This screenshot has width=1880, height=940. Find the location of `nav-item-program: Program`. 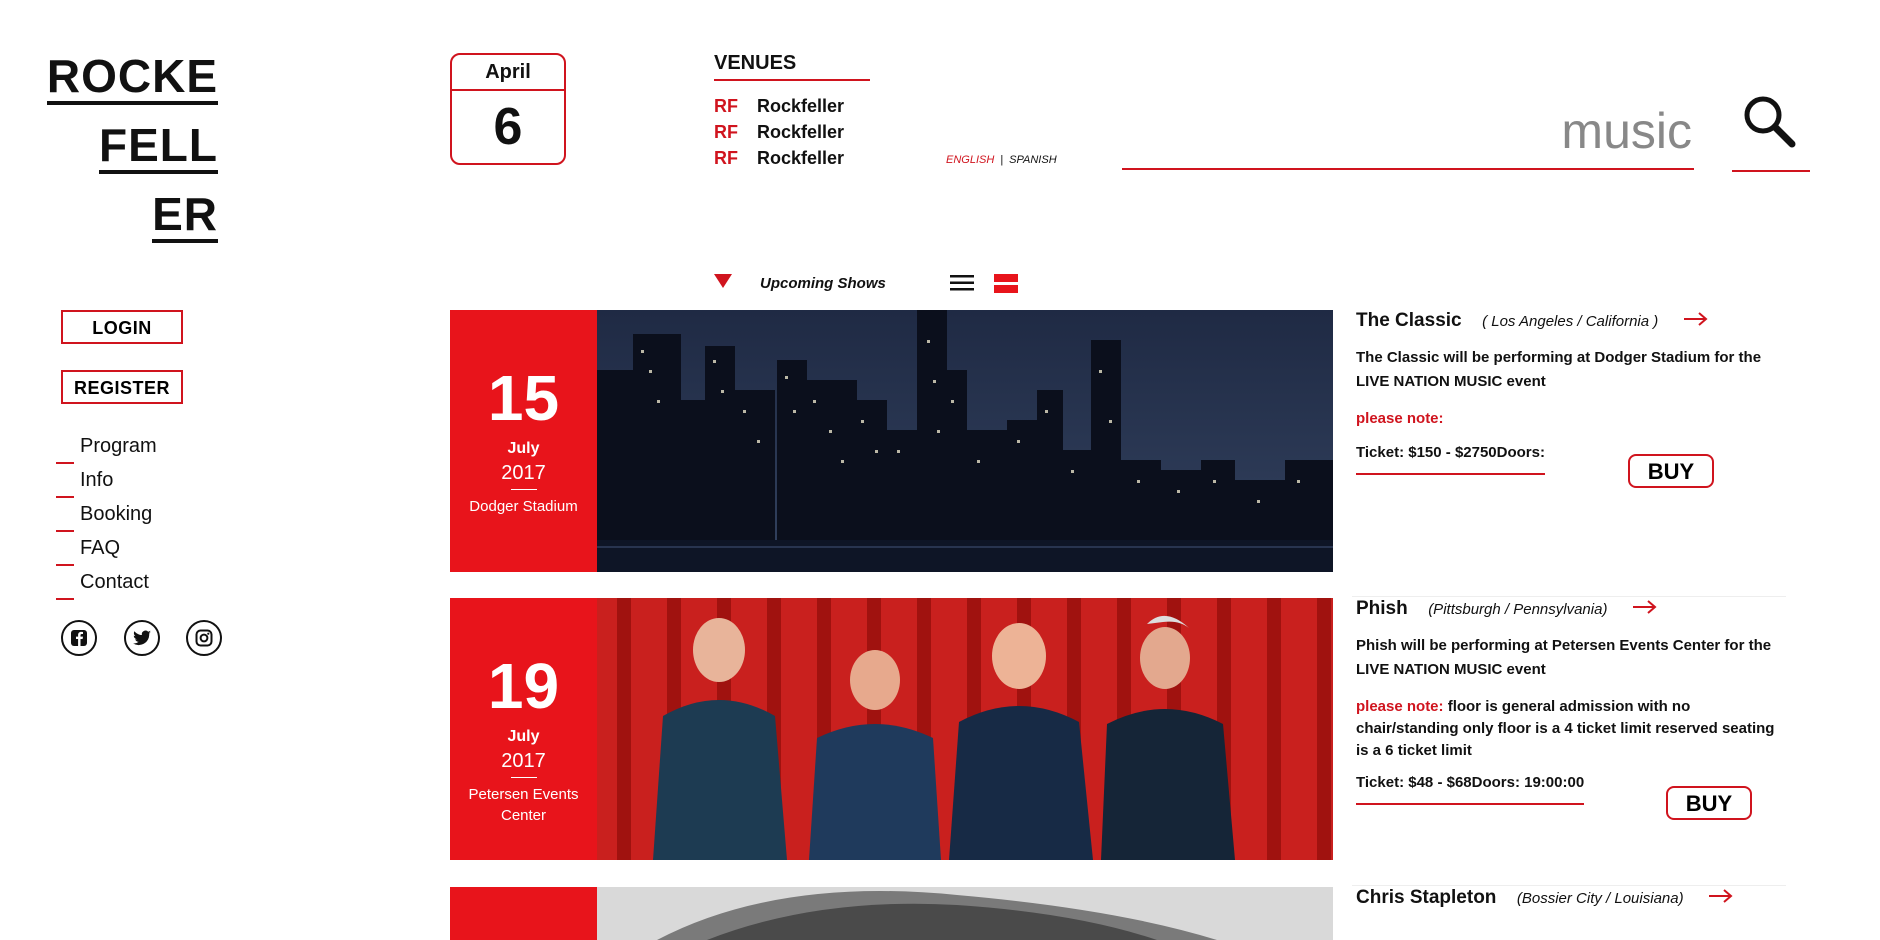

nav-item-program: Program is located at coordinates (106, 447).